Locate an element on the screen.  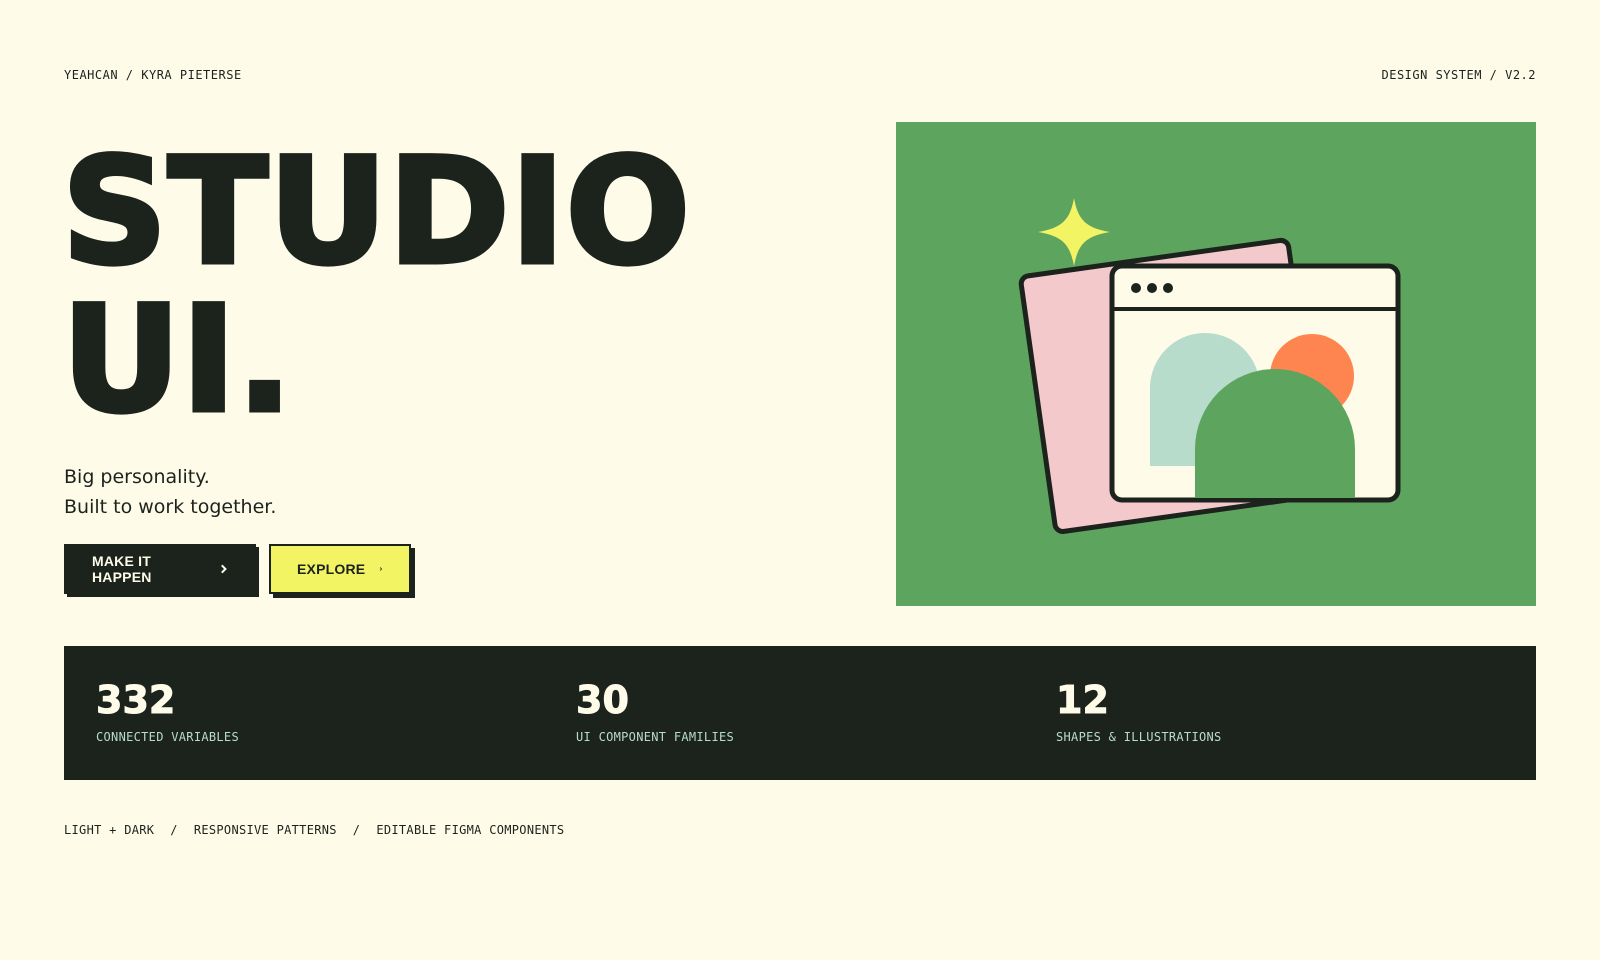
tag-editable-figma-components: EDITABLE FIGMA COMPONENTS is located at coordinates (470, 830).